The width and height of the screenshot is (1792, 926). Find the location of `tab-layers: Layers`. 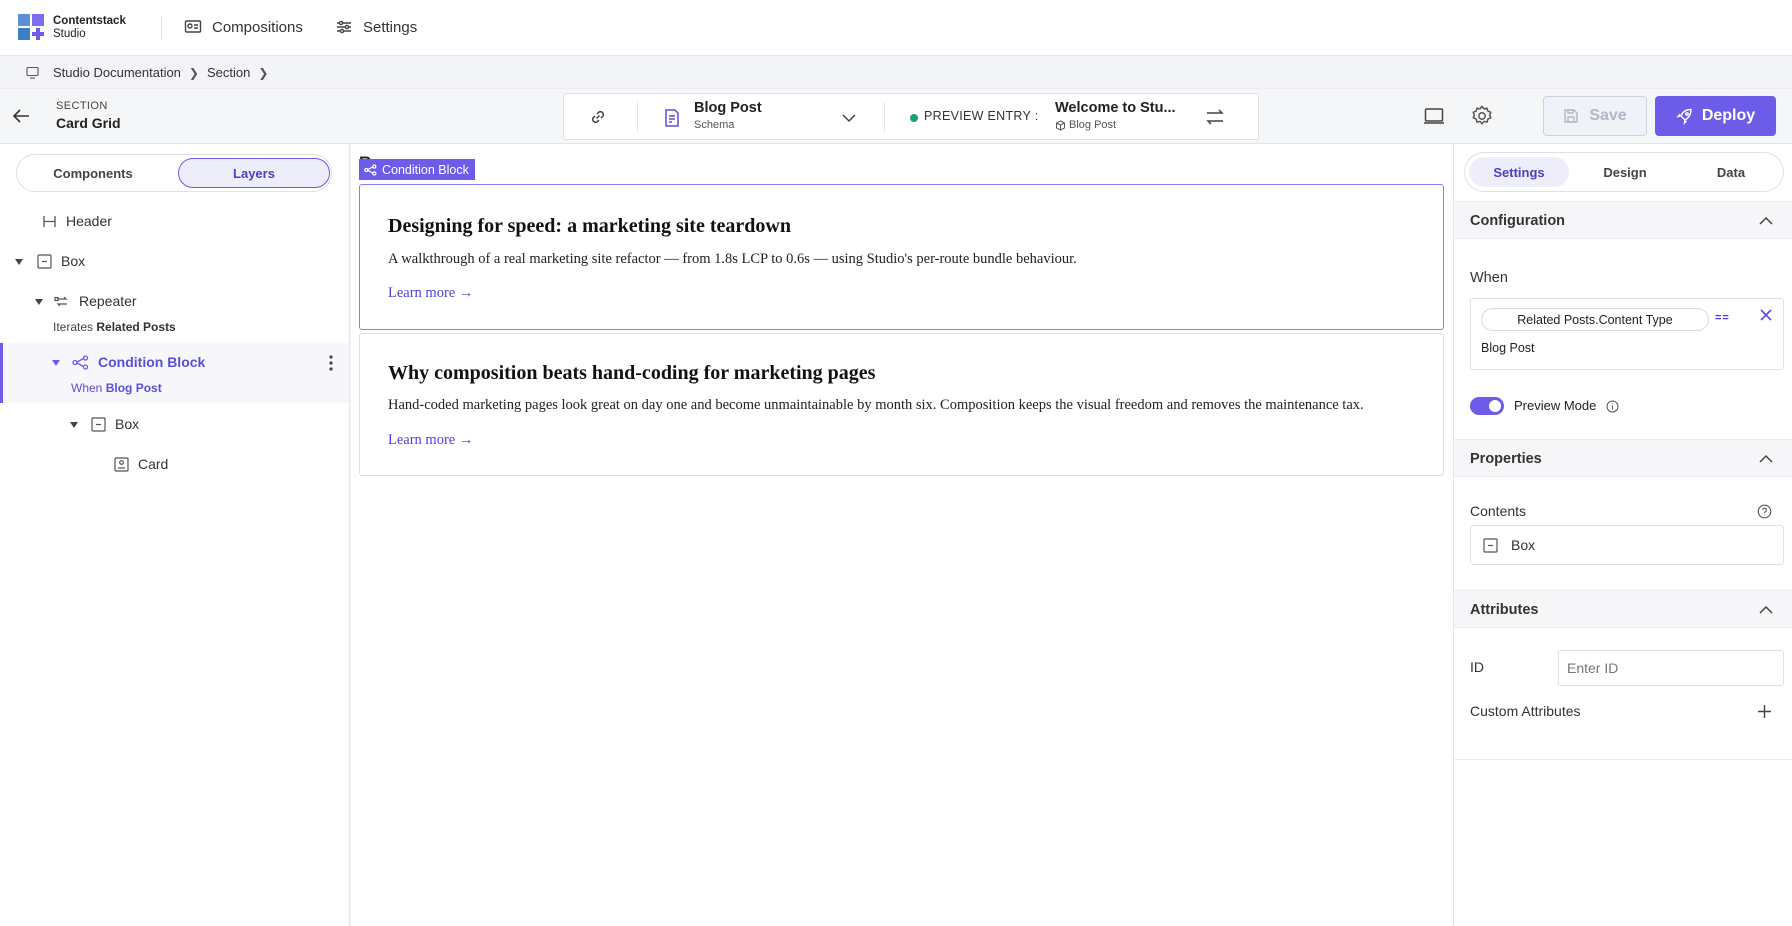

tab-layers: Layers is located at coordinates (254, 173).